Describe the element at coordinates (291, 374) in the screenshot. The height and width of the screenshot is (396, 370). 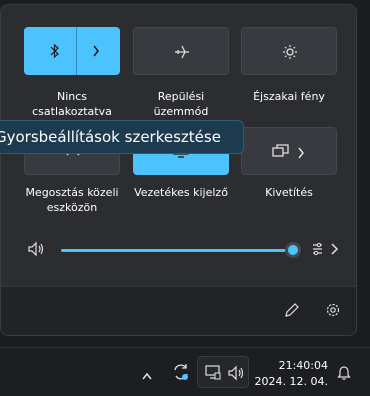
I see `taskbar-clock: 21:40:04 2024. 12. 04.` at that location.